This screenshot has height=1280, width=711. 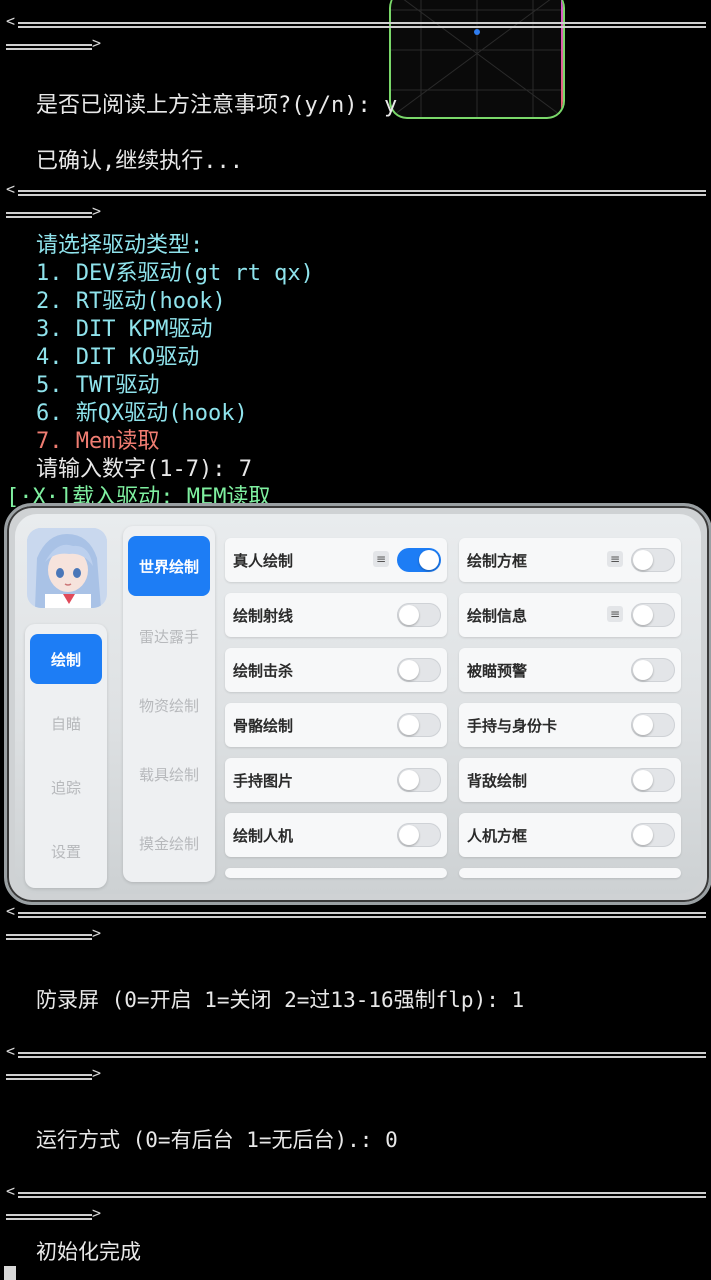 What do you see at coordinates (512, 726) in the screenshot?
I see `feature-label: 手持与身份卡` at bounding box center [512, 726].